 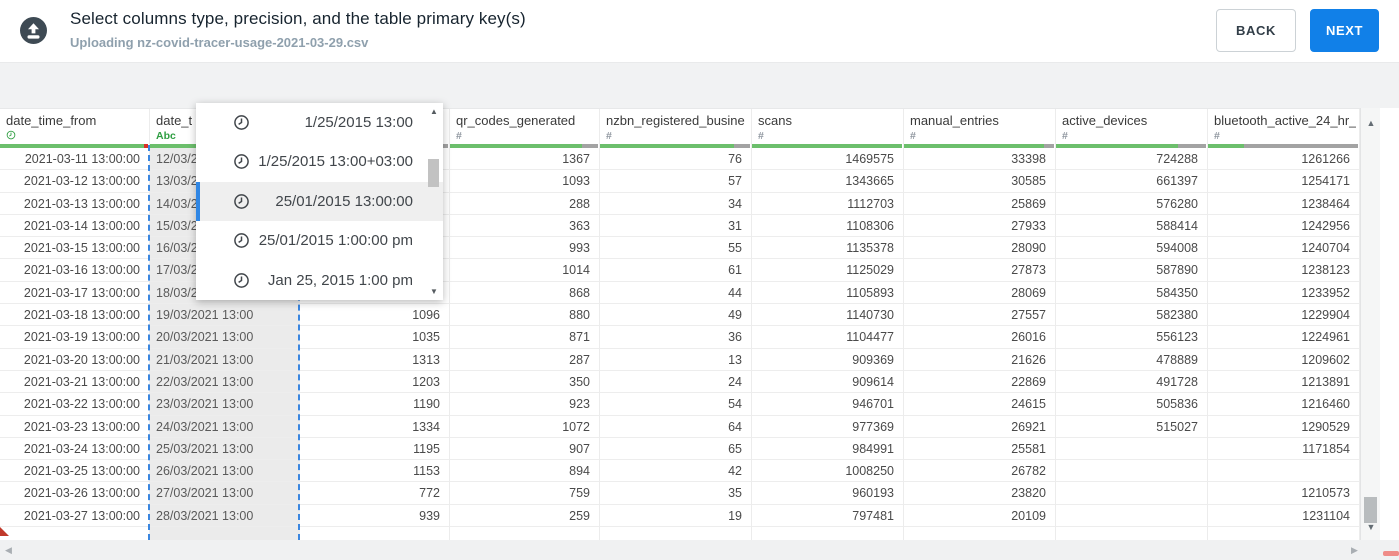 I want to click on table-cell: 1238123, so click(x=1283, y=270).